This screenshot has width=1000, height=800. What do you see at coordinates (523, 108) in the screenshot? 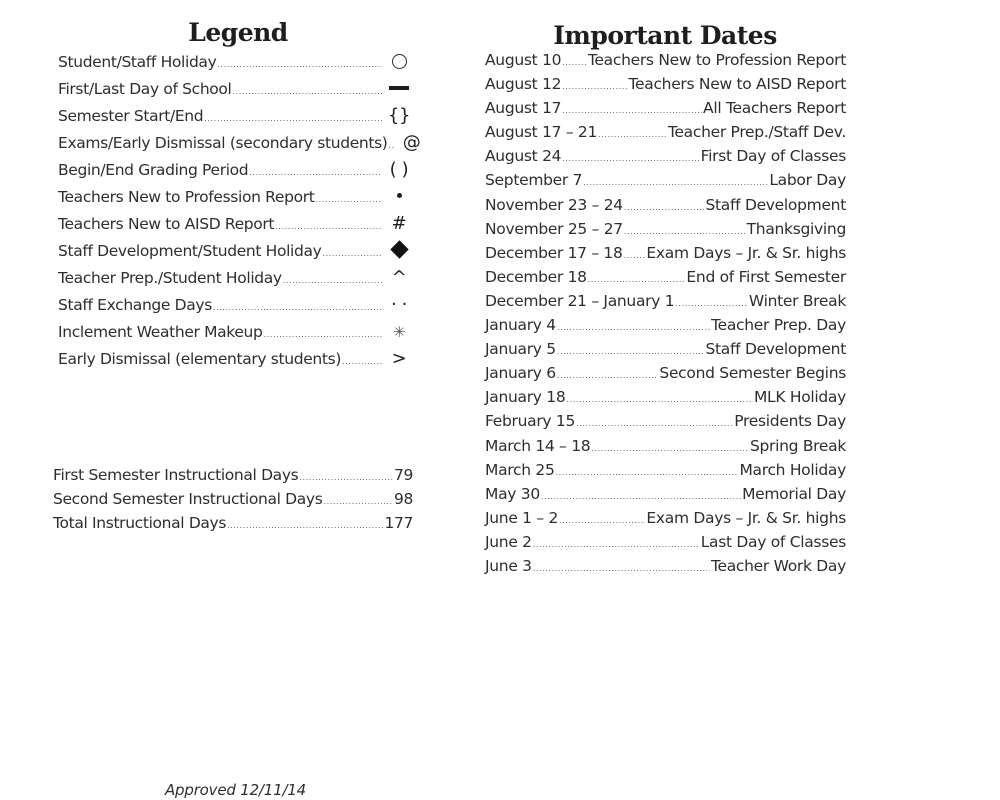
I see `date-label: August 17` at bounding box center [523, 108].